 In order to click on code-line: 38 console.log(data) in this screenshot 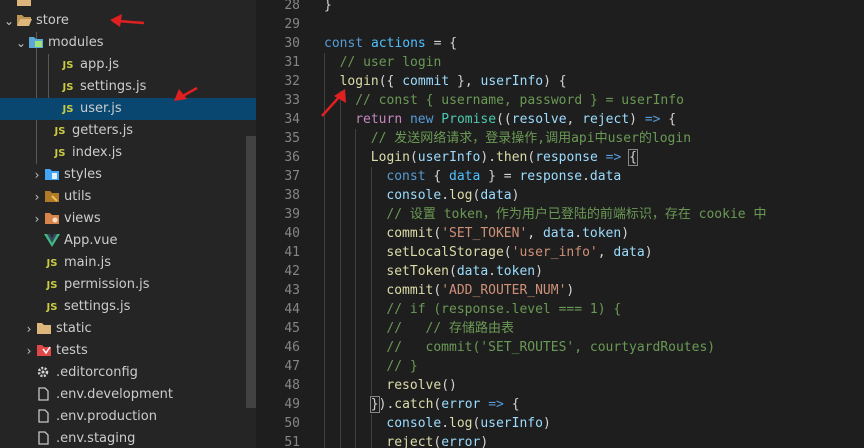, I will do `click(560, 195)`.